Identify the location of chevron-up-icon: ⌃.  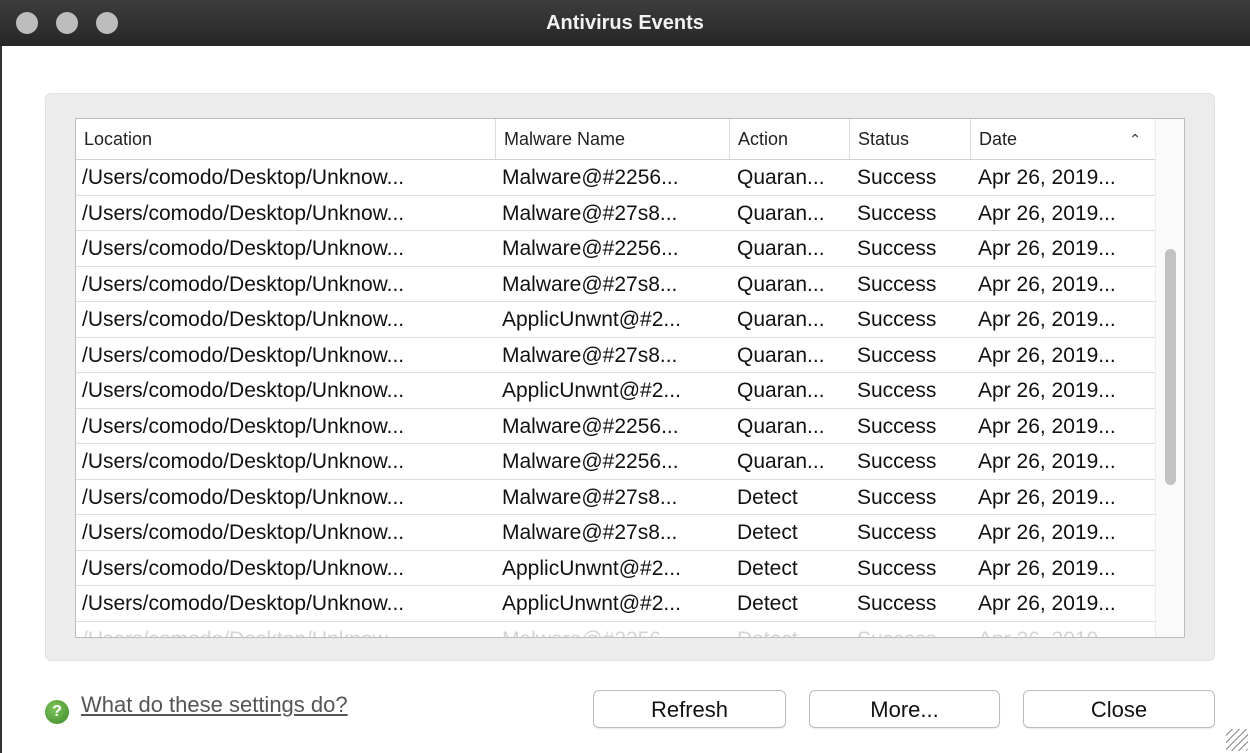
(1135, 139).